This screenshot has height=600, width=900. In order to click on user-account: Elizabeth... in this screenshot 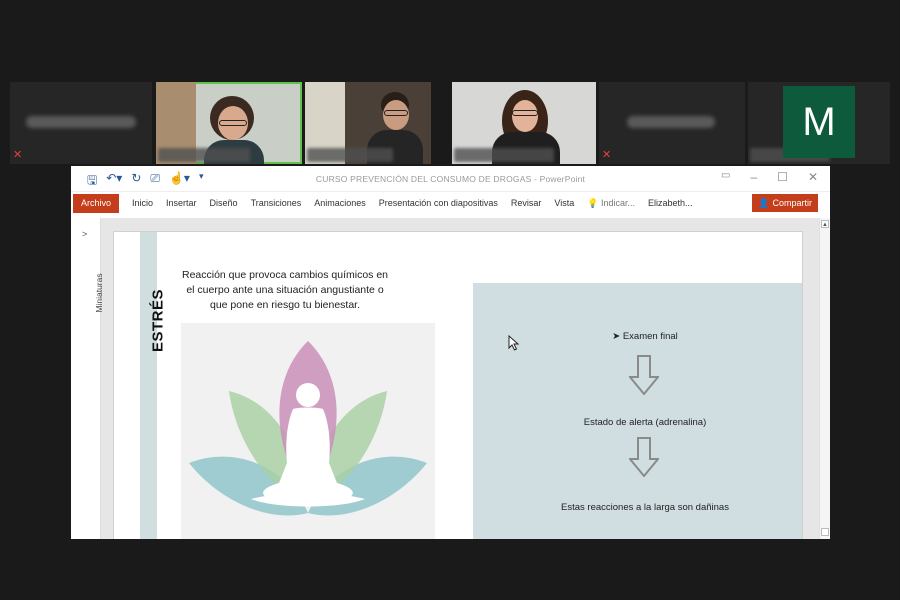, I will do `click(670, 203)`.